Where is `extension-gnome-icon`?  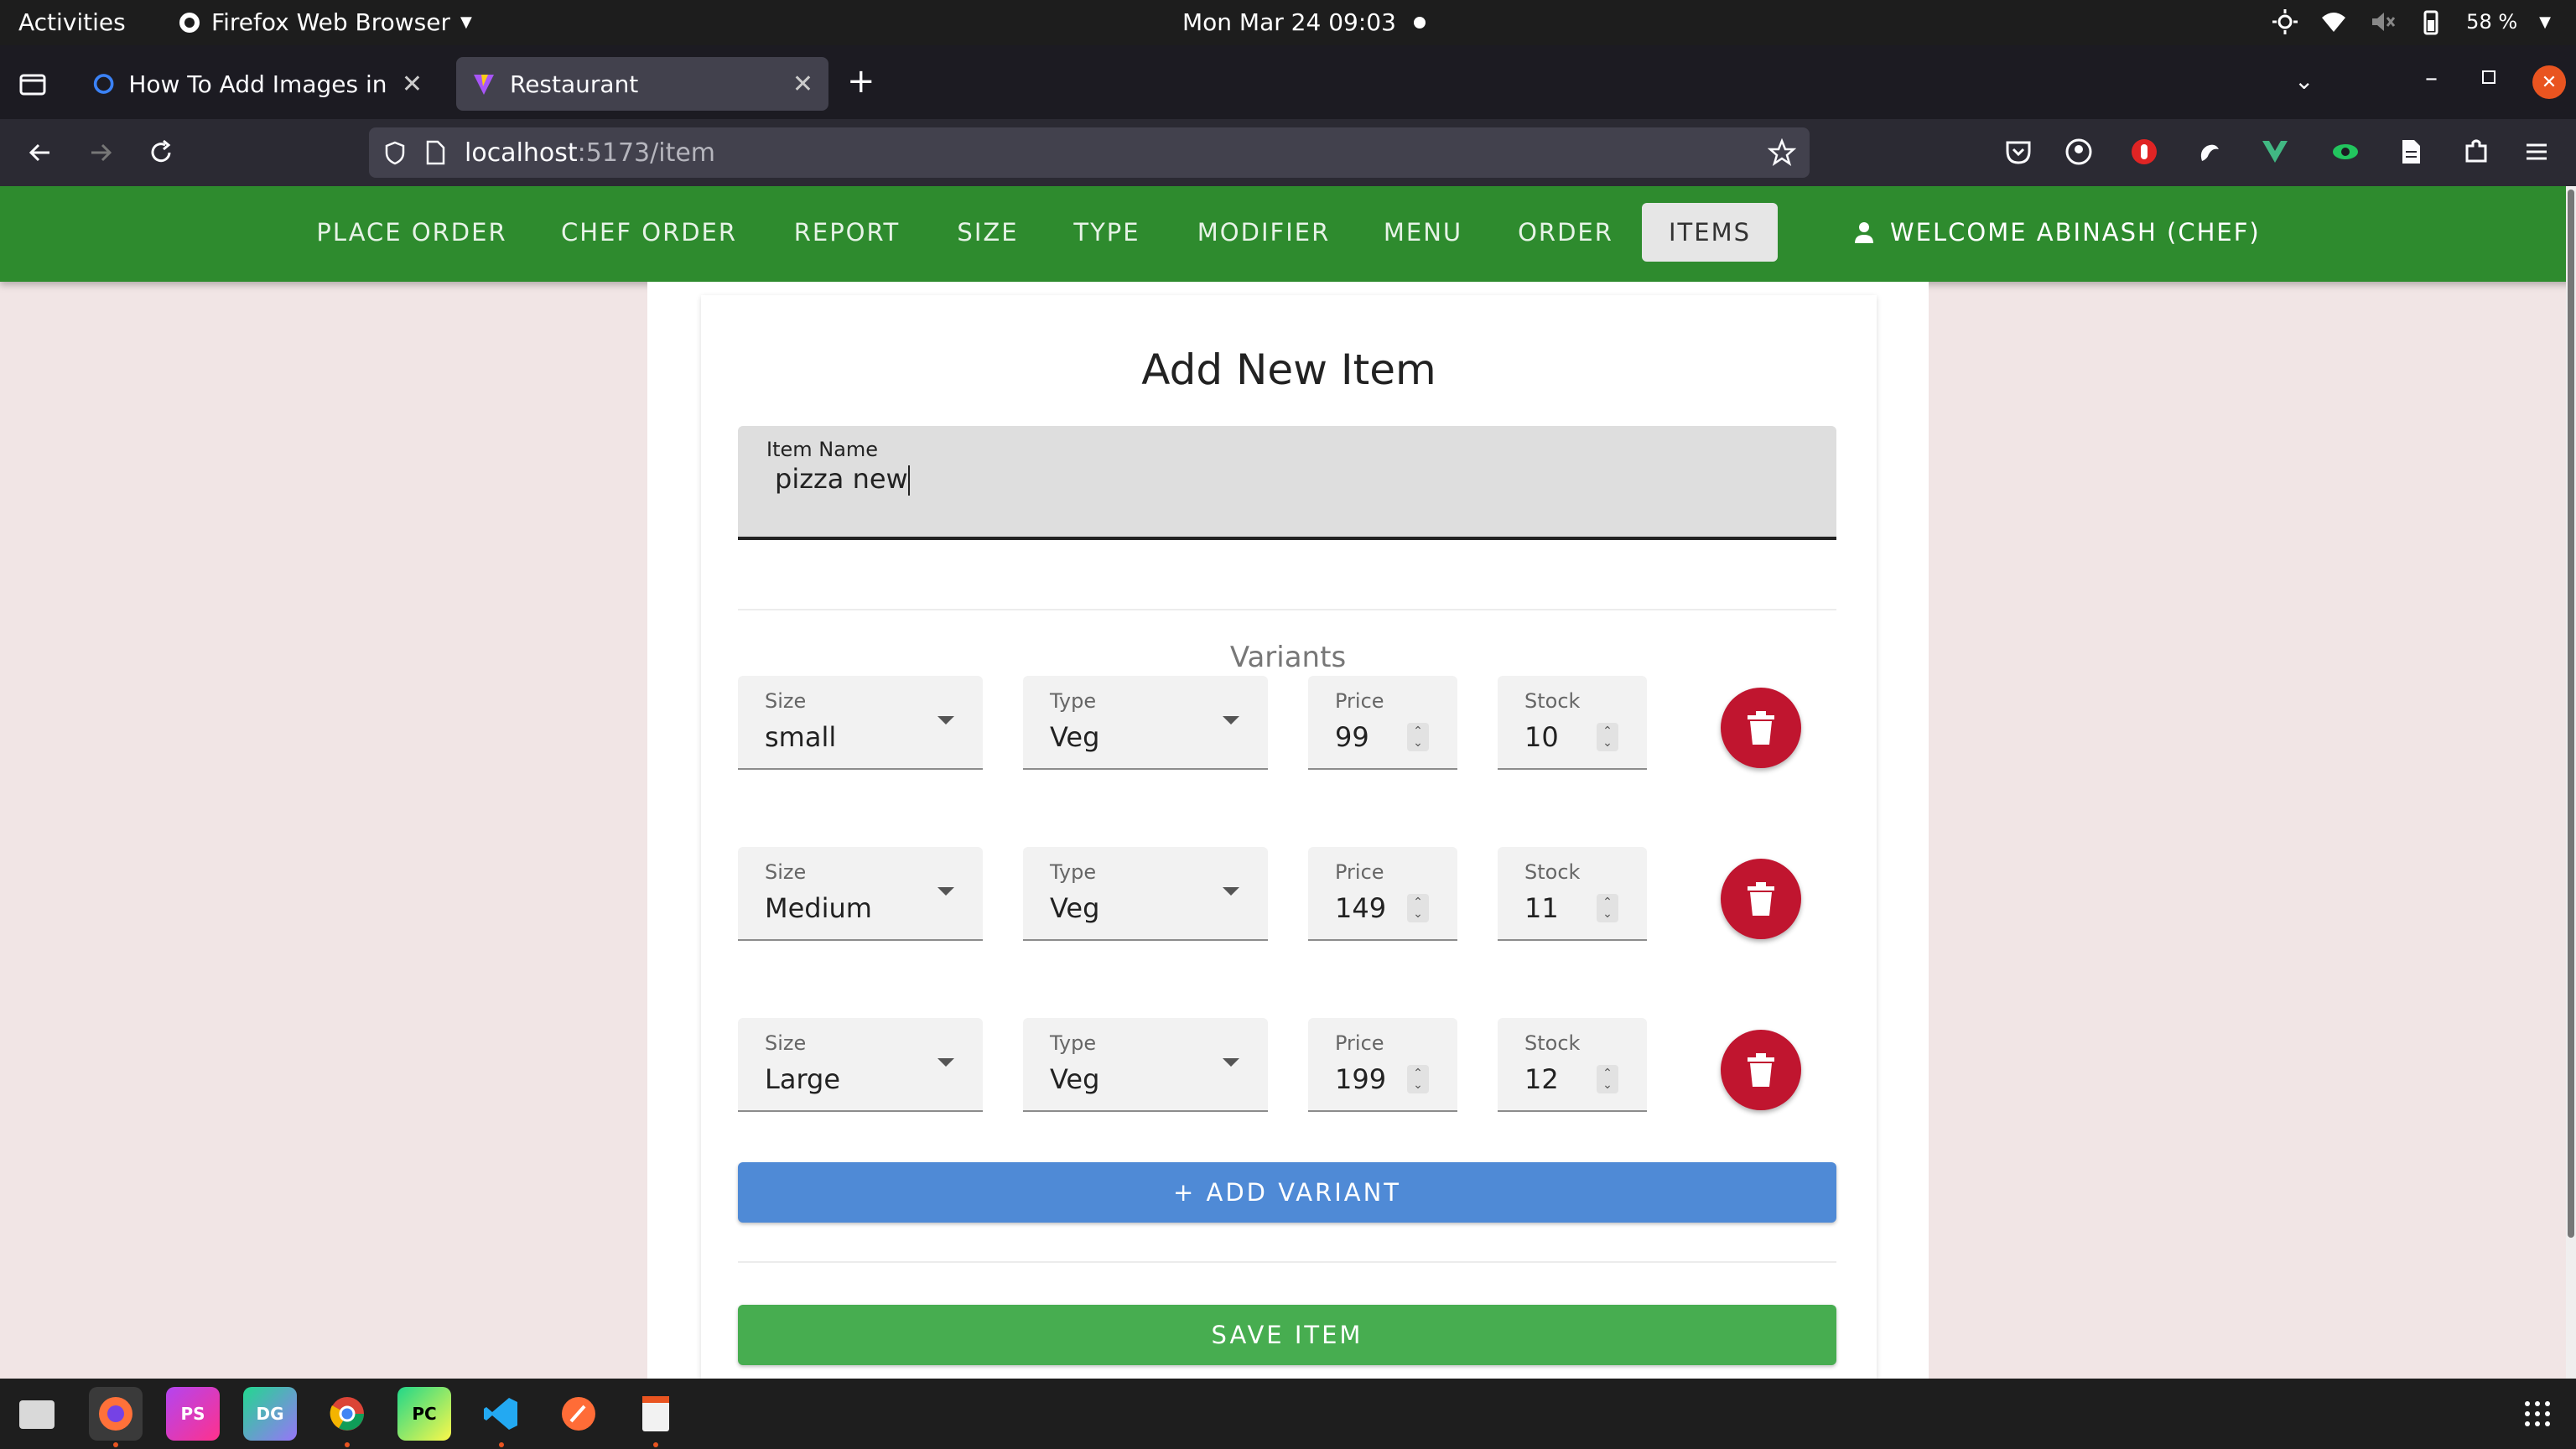 extension-gnome-icon is located at coordinates (2209, 152).